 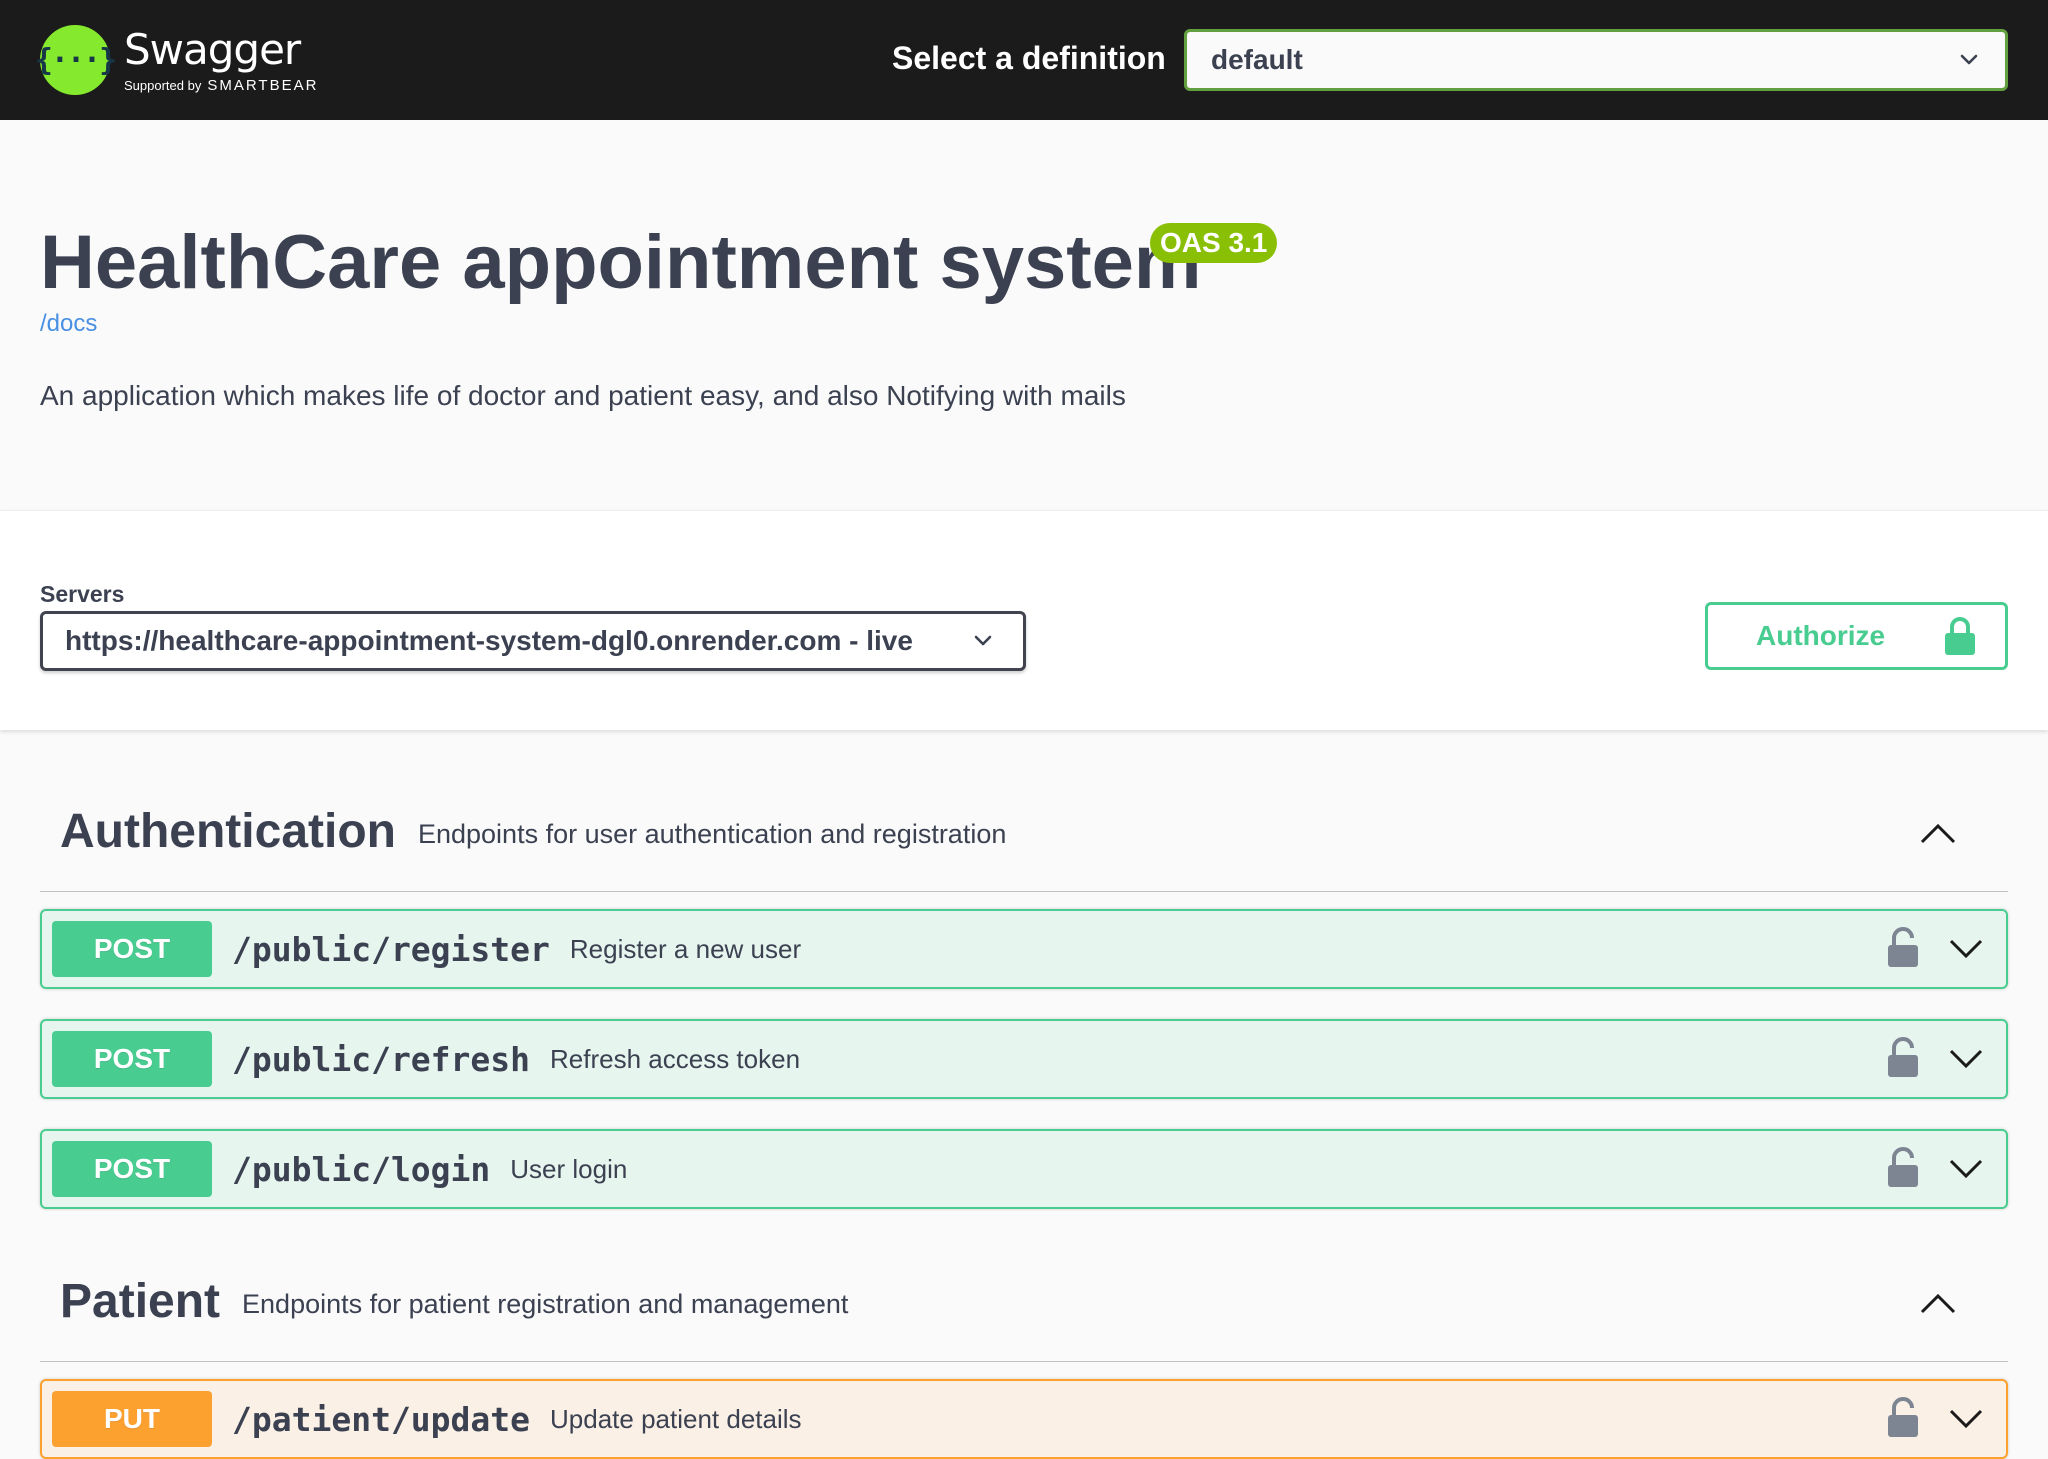 What do you see at coordinates (1821, 635) in the screenshot?
I see `authorize-label: Authorize` at bounding box center [1821, 635].